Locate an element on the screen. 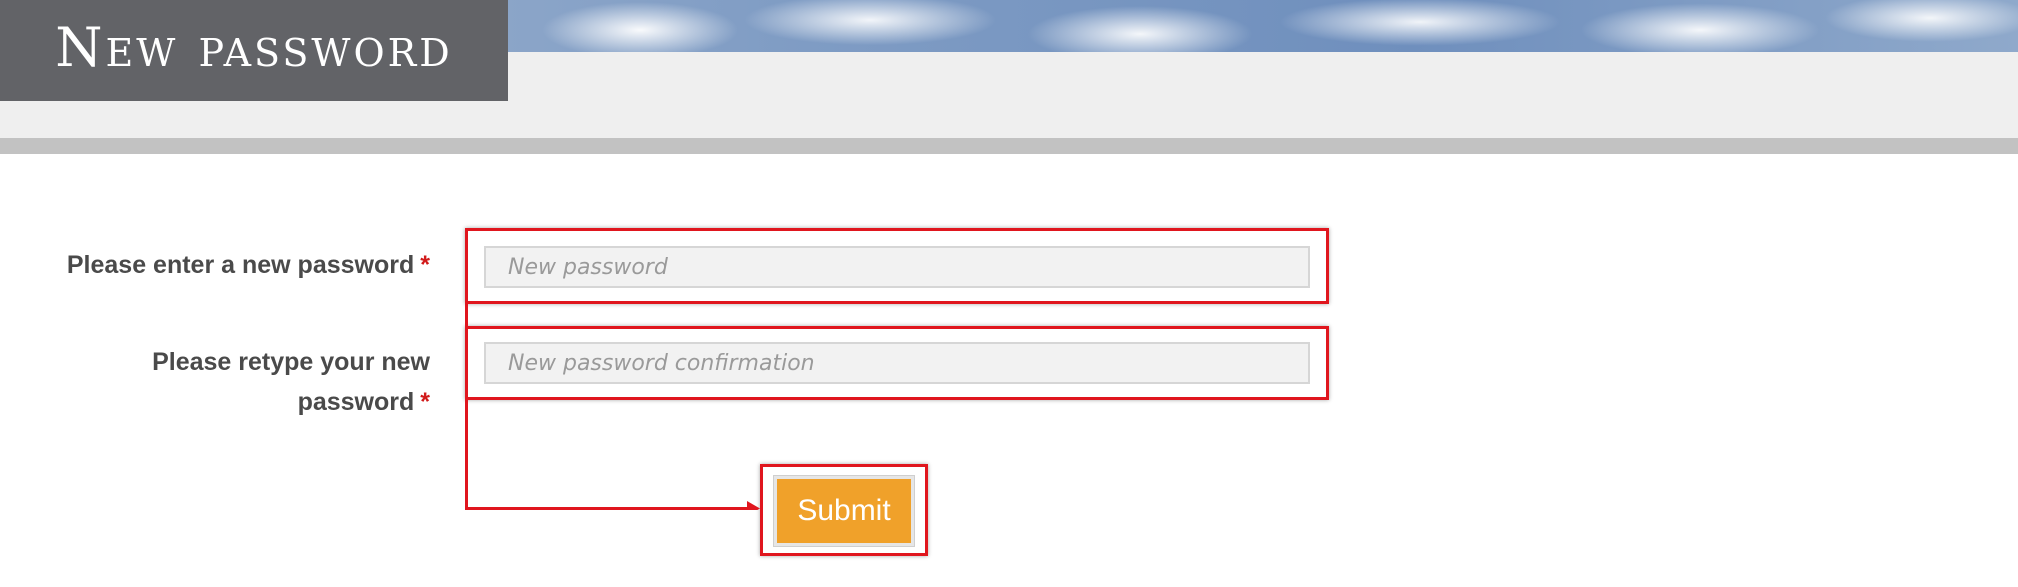 The width and height of the screenshot is (2018, 587). submit-button: Submit is located at coordinates (844, 511).